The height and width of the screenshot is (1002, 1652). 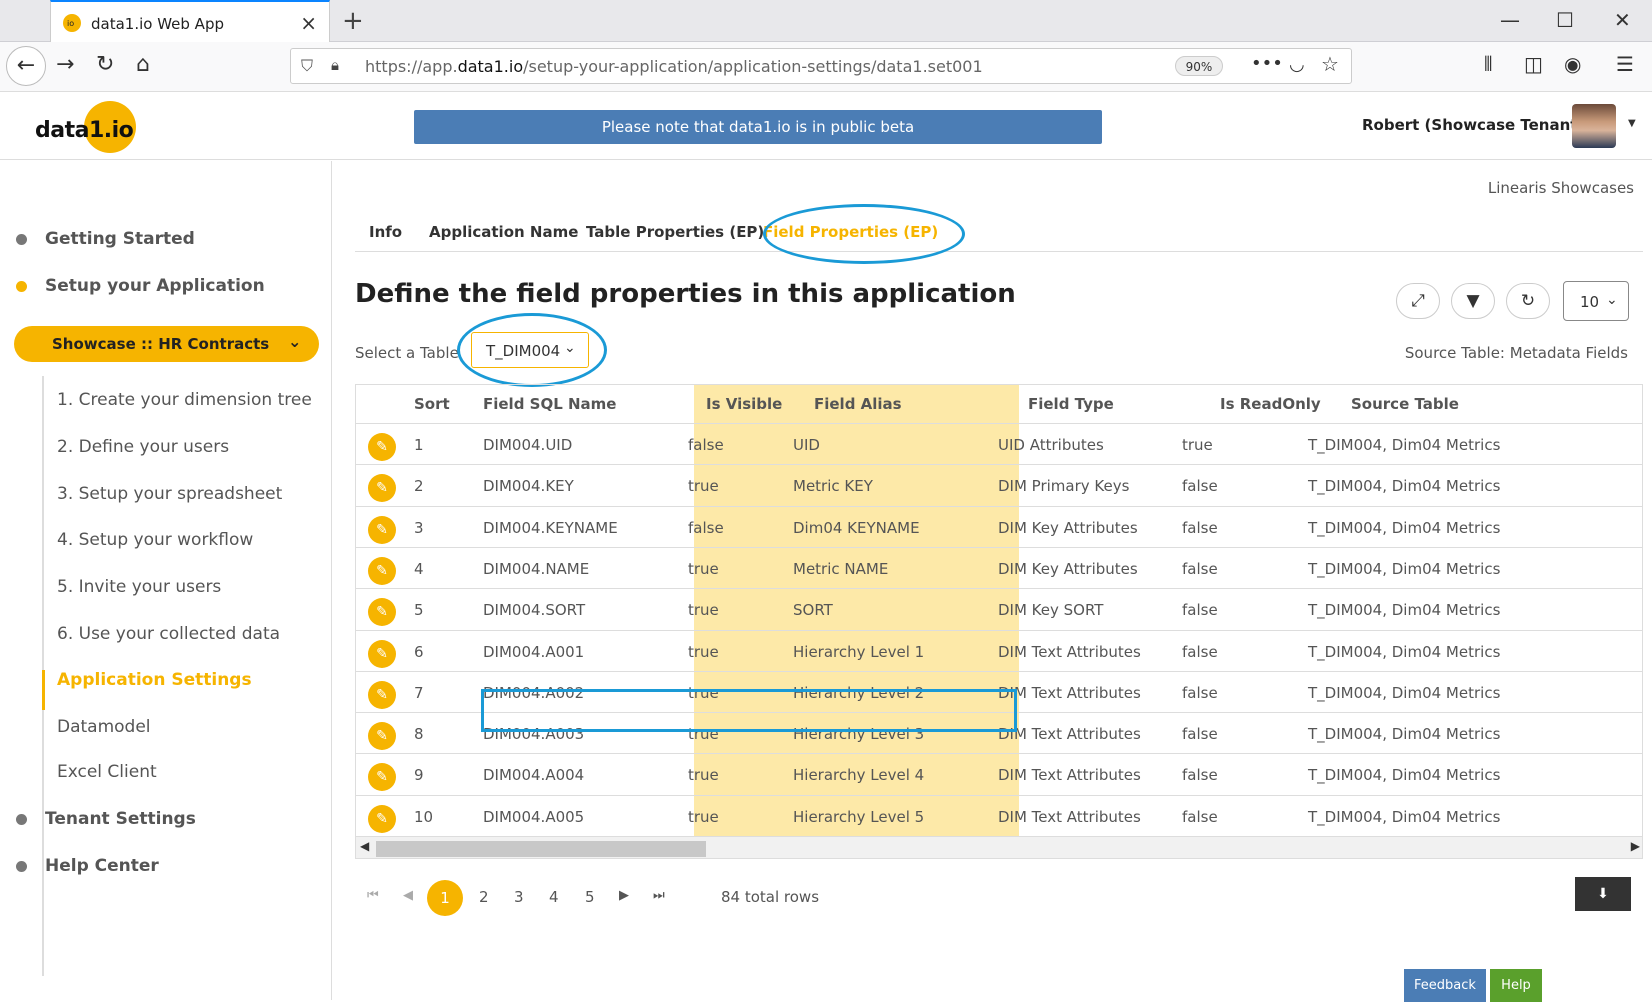 I want to click on column-header: Field Alias, so click(x=858, y=404).